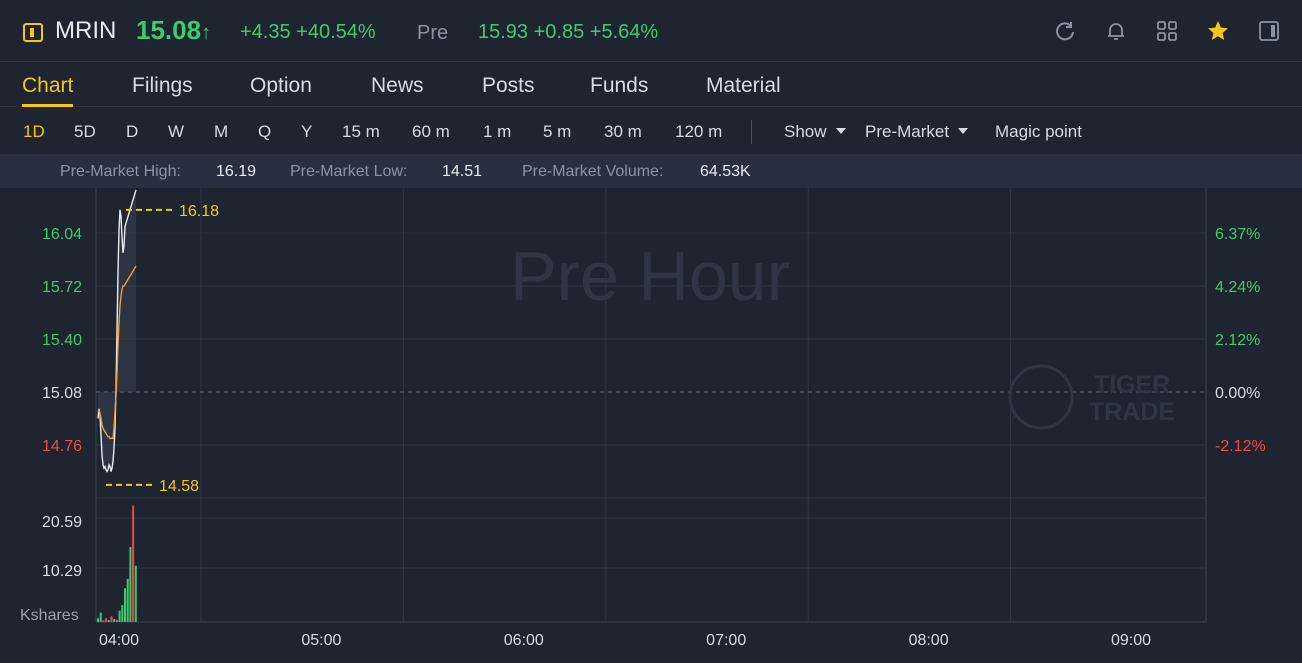 The width and height of the screenshot is (1302, 663). What do you see at coordinates (568, 32) in the screenshot?
I see `pre-market-quote: 15.93 +0.85 +5.64%` at bounding box center [568, 32].